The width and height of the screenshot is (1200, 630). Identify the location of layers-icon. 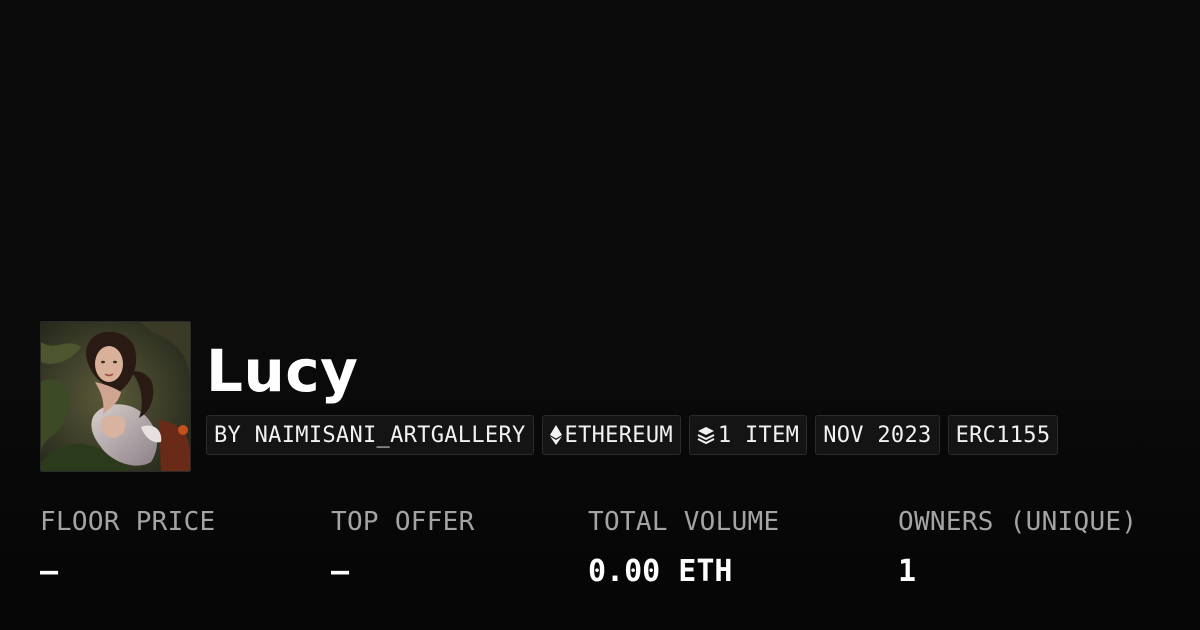
(706, 435).